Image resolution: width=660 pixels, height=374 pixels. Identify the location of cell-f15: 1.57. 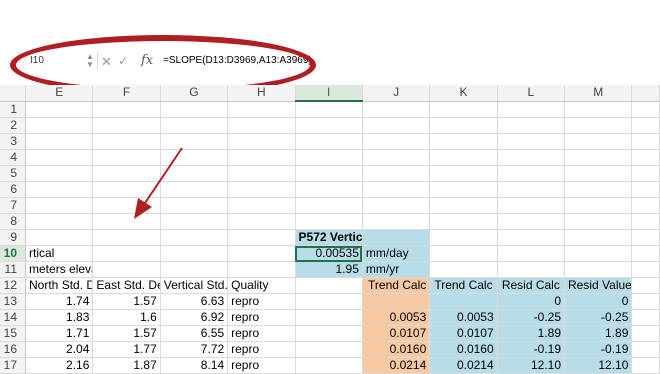
(126, 333).